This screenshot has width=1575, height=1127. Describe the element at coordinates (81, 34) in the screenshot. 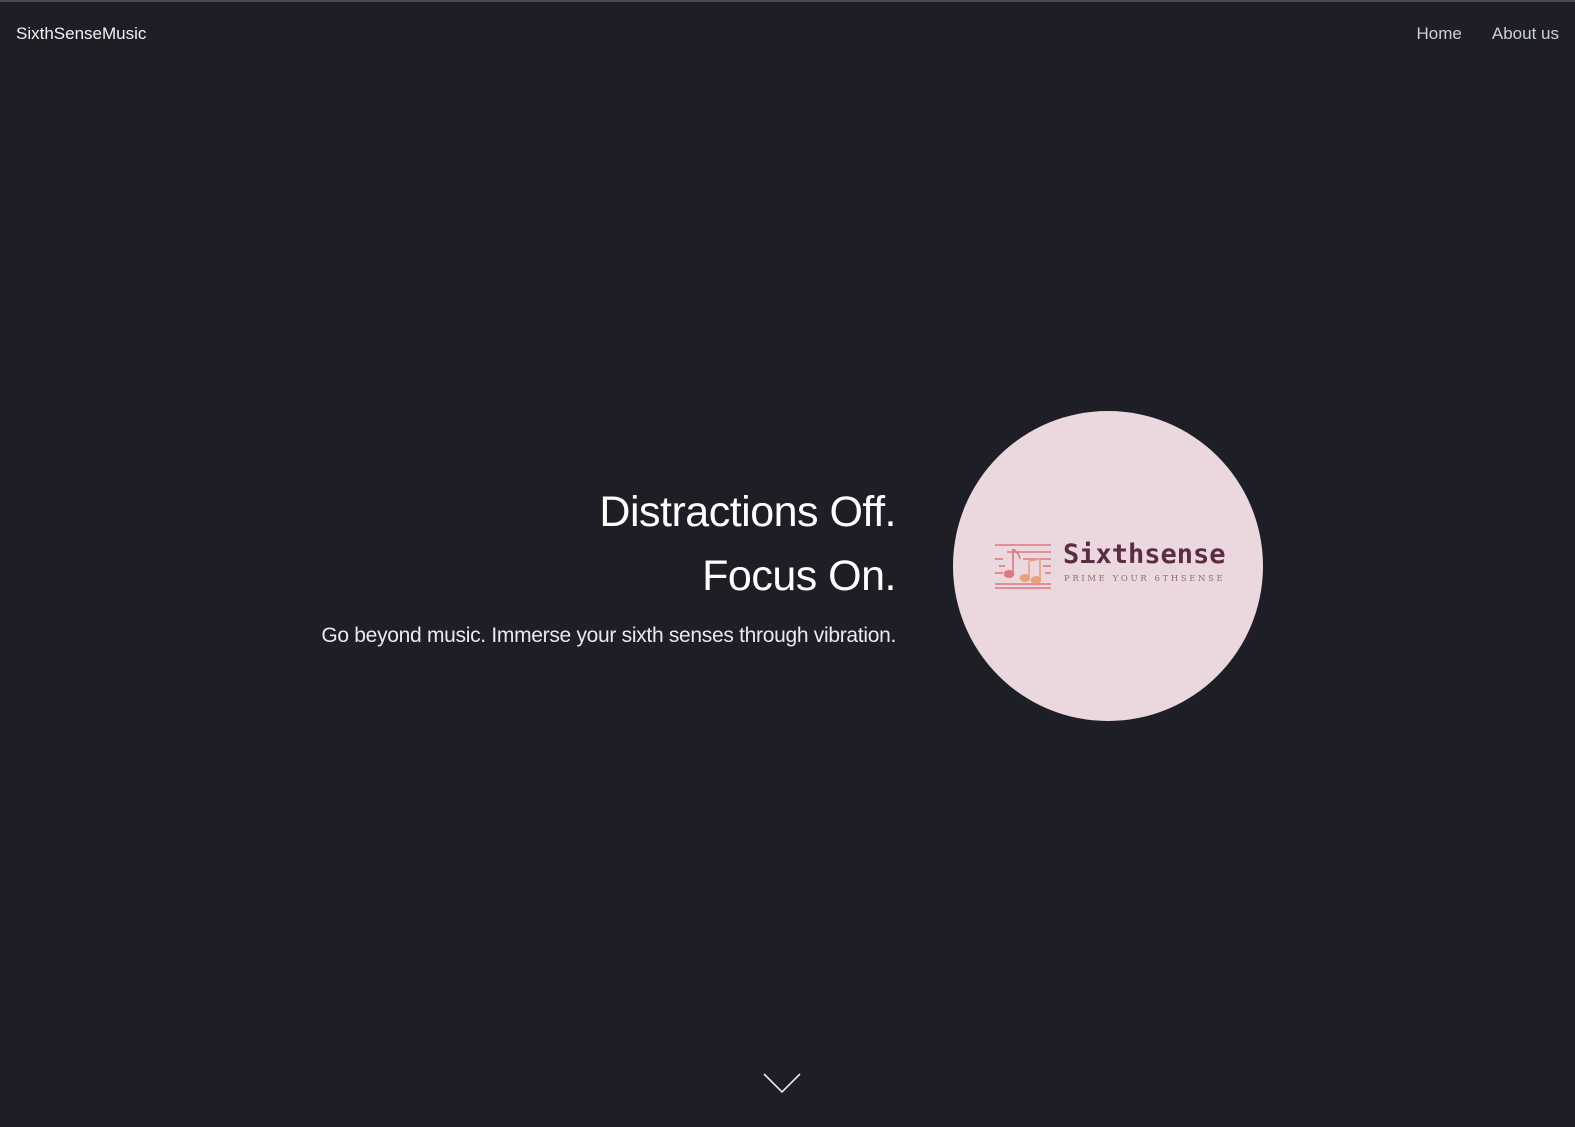

I see `brand-link: SixthSenseMusic` at that location.